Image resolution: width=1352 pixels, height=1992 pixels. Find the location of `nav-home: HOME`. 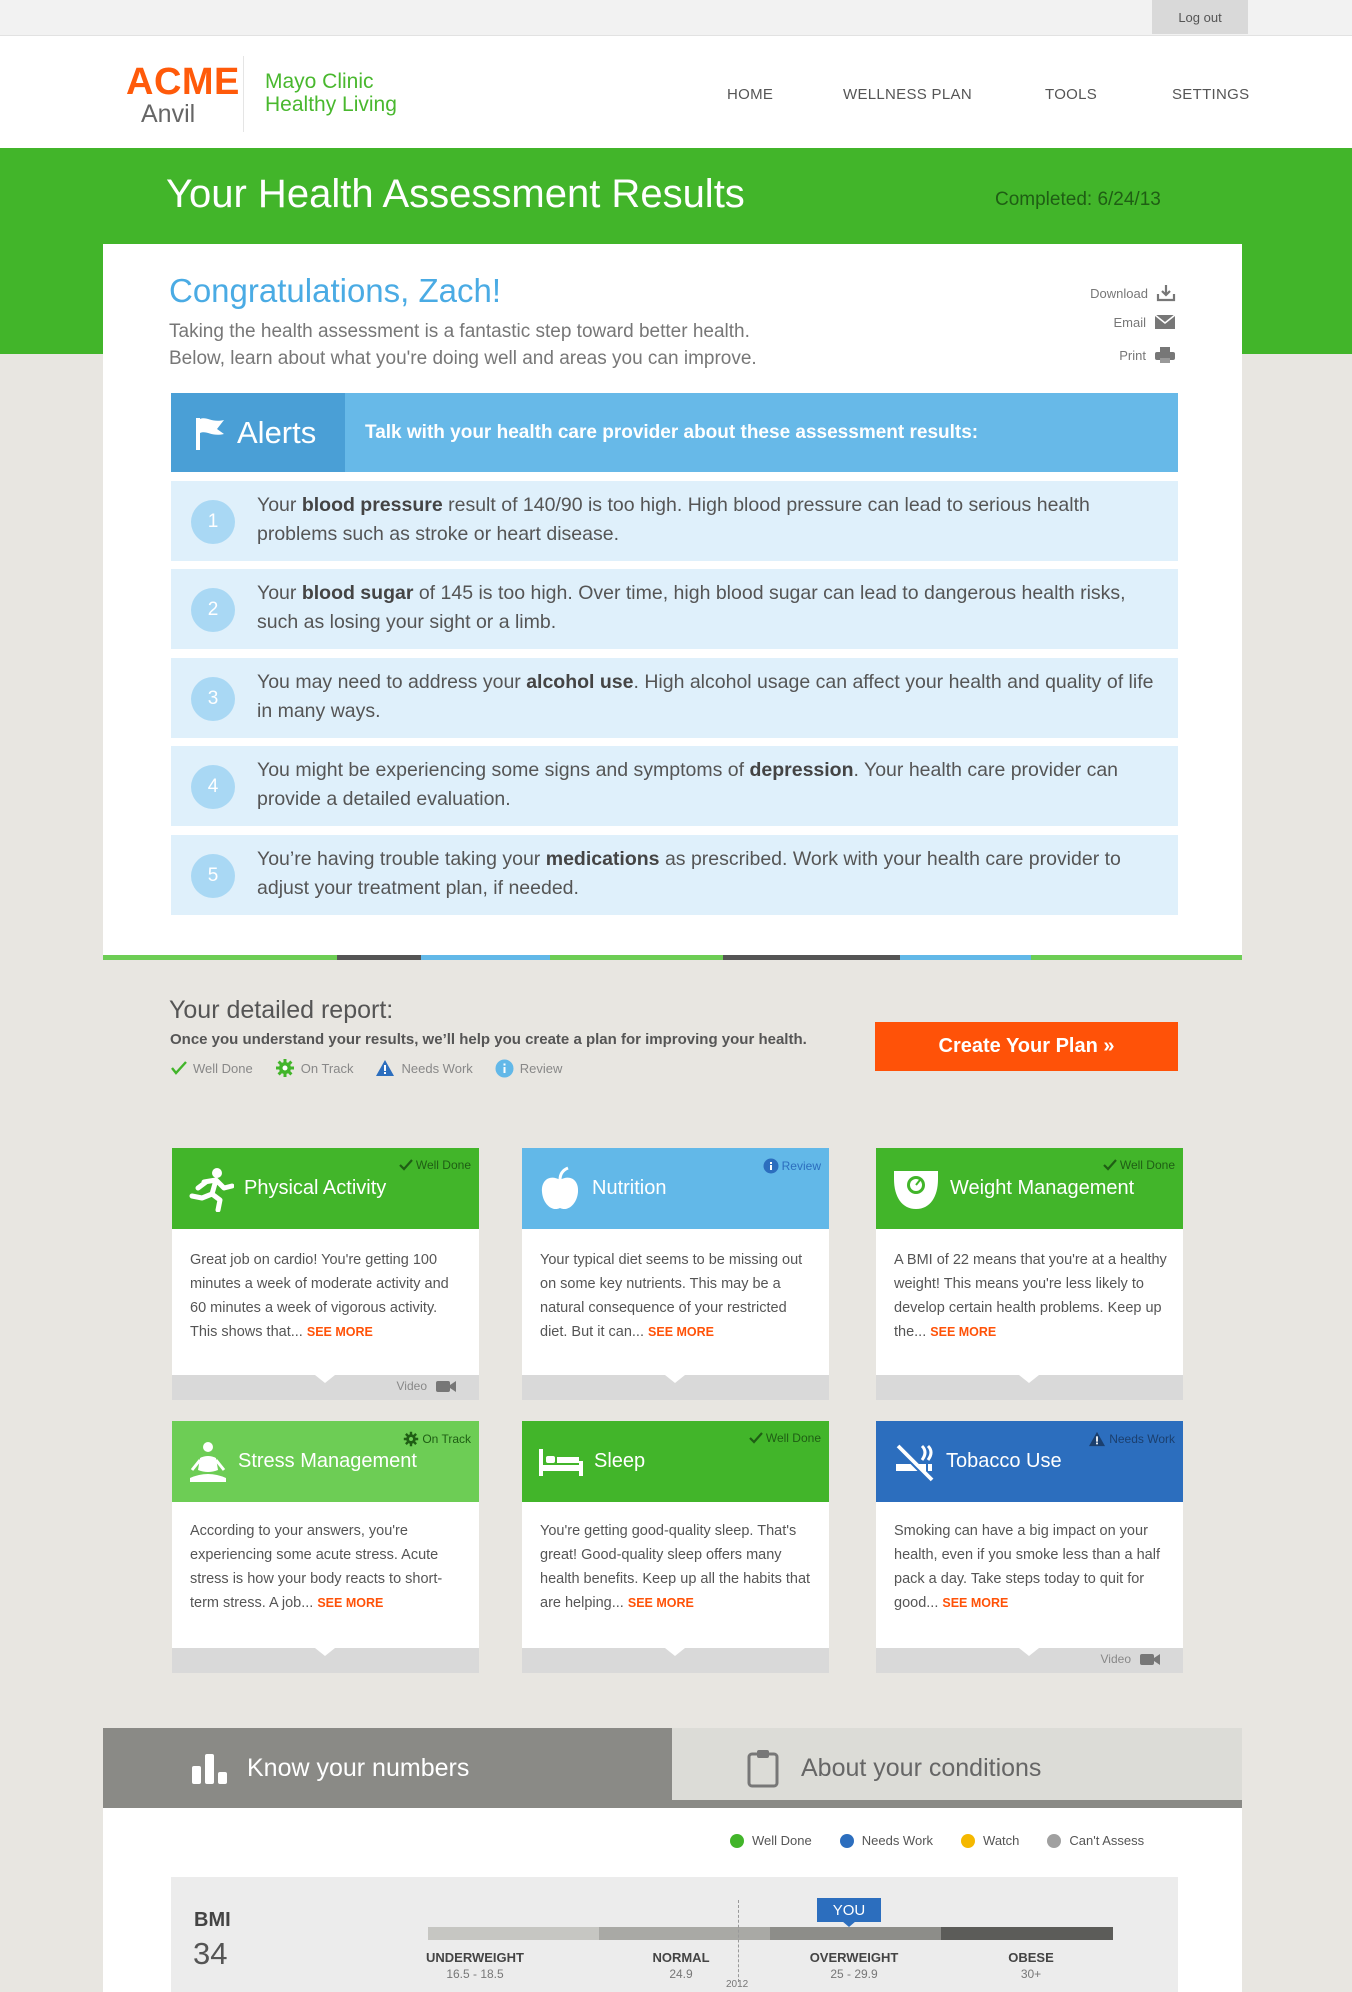

nav-home: HOME is located at coordinates (750, 94).